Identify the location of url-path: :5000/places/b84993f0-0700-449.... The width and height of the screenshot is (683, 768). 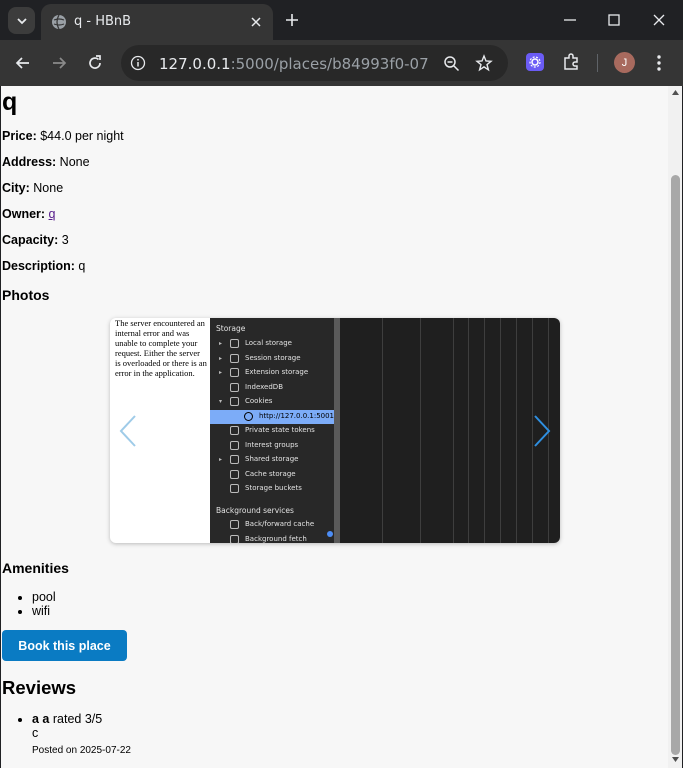
(329, 64).